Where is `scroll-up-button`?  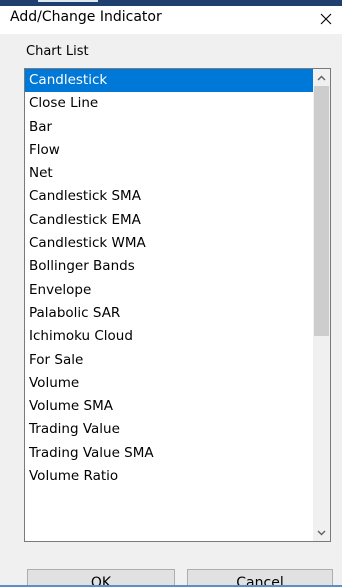
scroll-up-button is located at coordinates (321, 77).